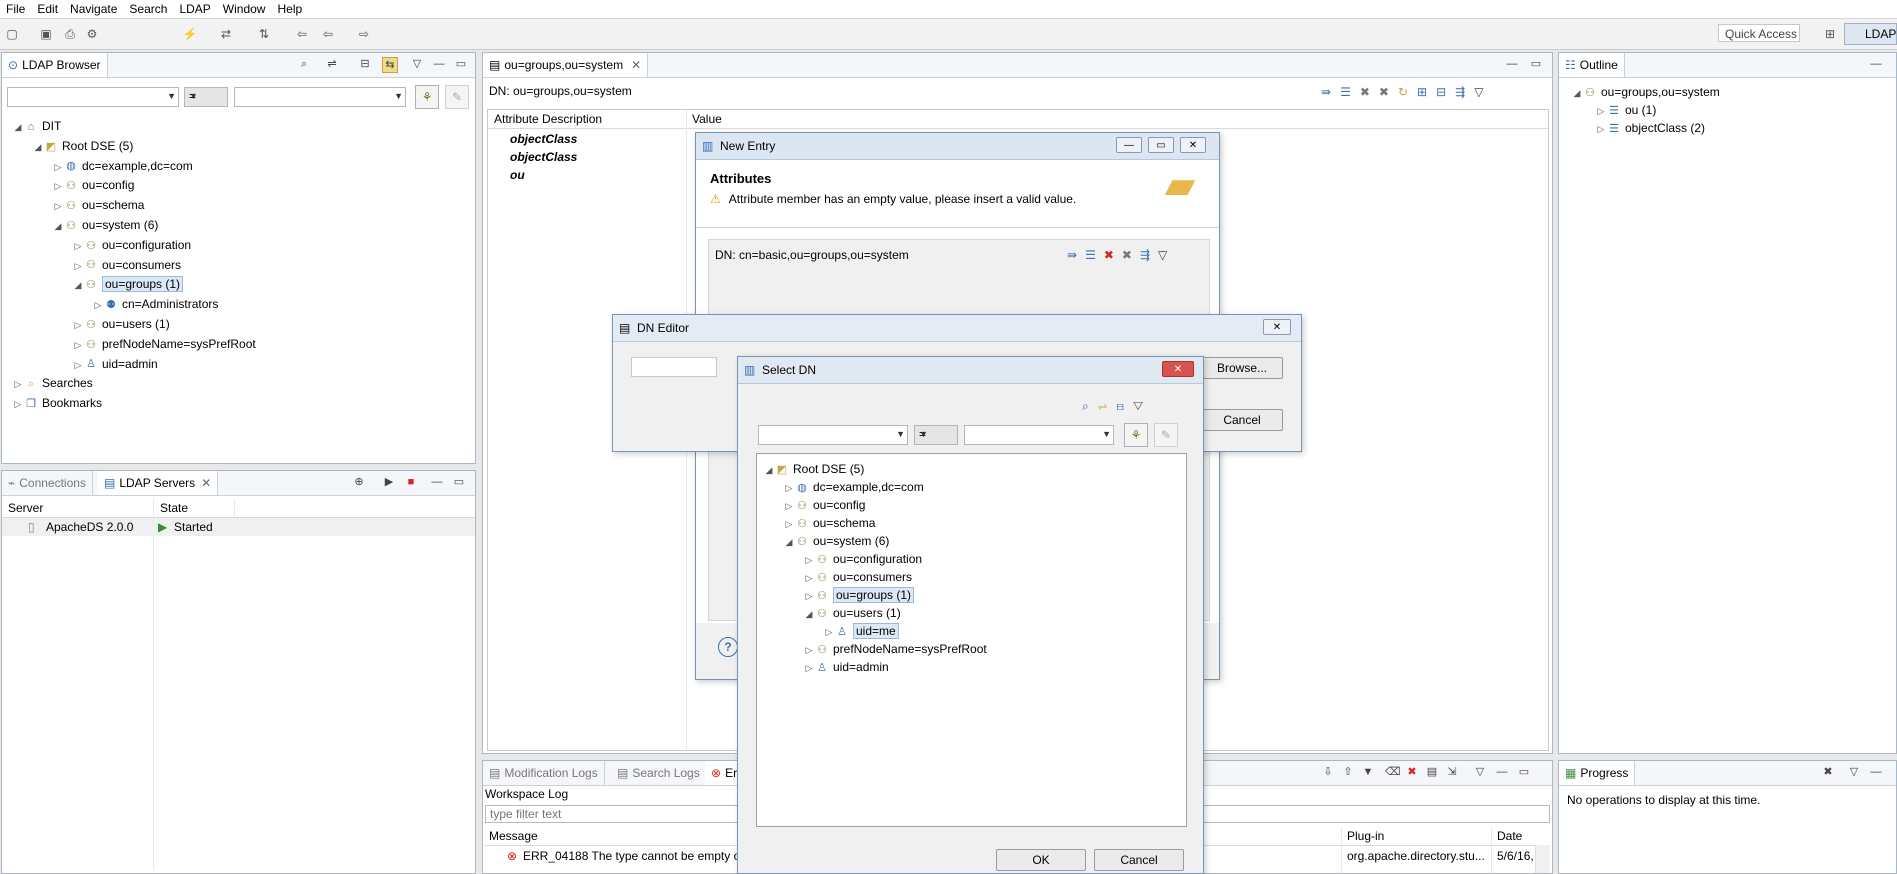  I want to click on dn-editor-cancel-button: Cancel, so click(1242, 420).